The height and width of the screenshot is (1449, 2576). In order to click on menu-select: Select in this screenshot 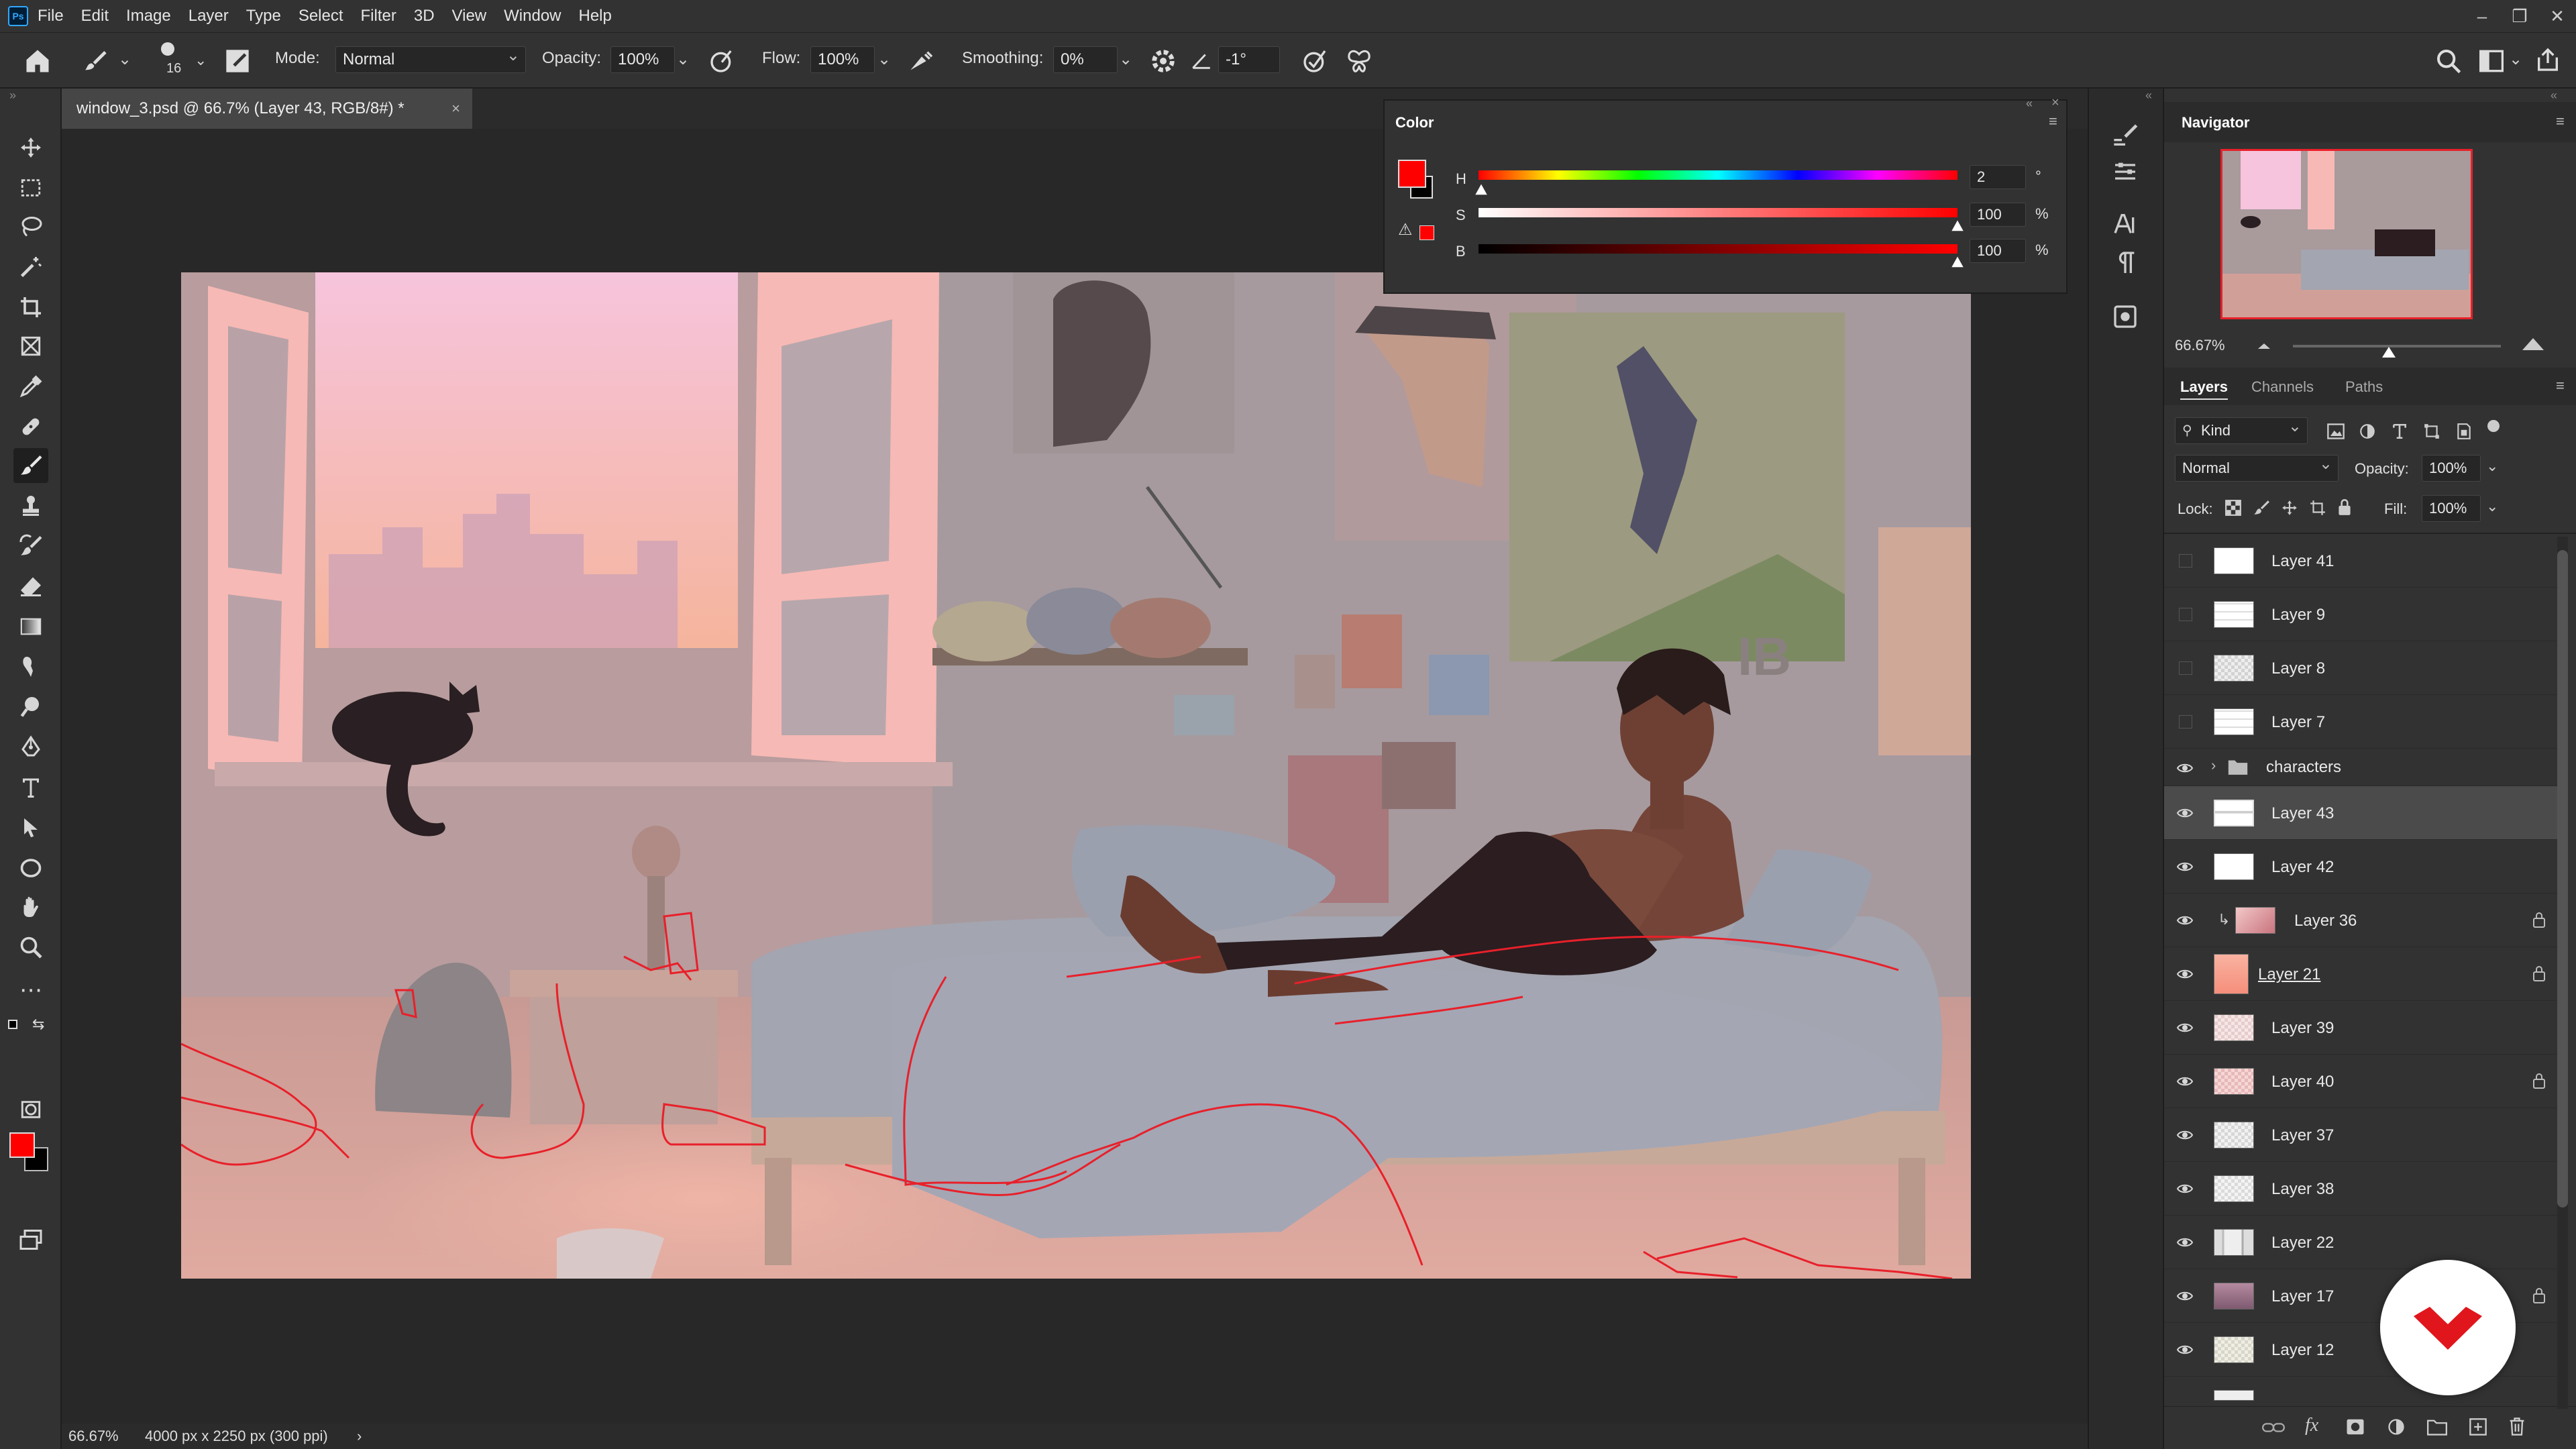, I will do `click(321, 16)`.